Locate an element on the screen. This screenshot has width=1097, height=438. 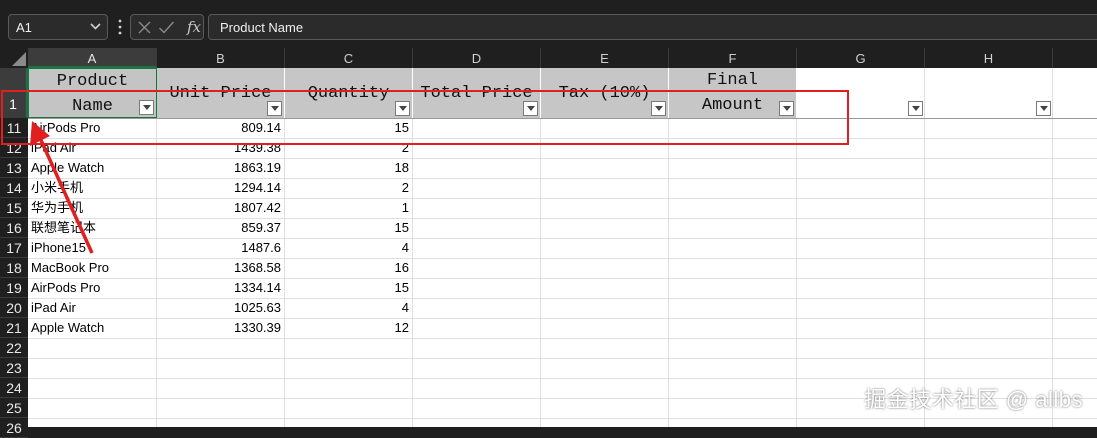
row-header: 23 is located at coordinates (14, 368).